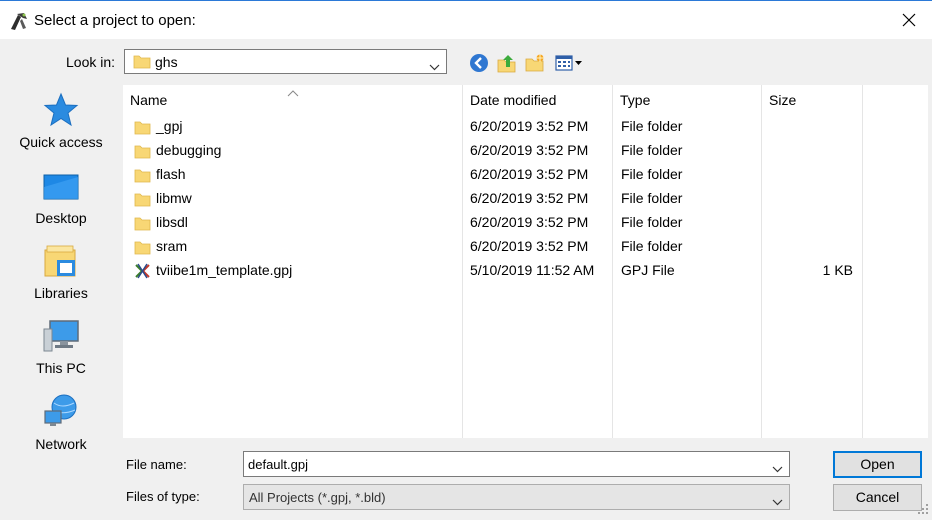  Describe the element at coordinates (317, 497) in the screenshot. I see `file-type-value: All Projects (*.gpj, *.bld)` at that location.